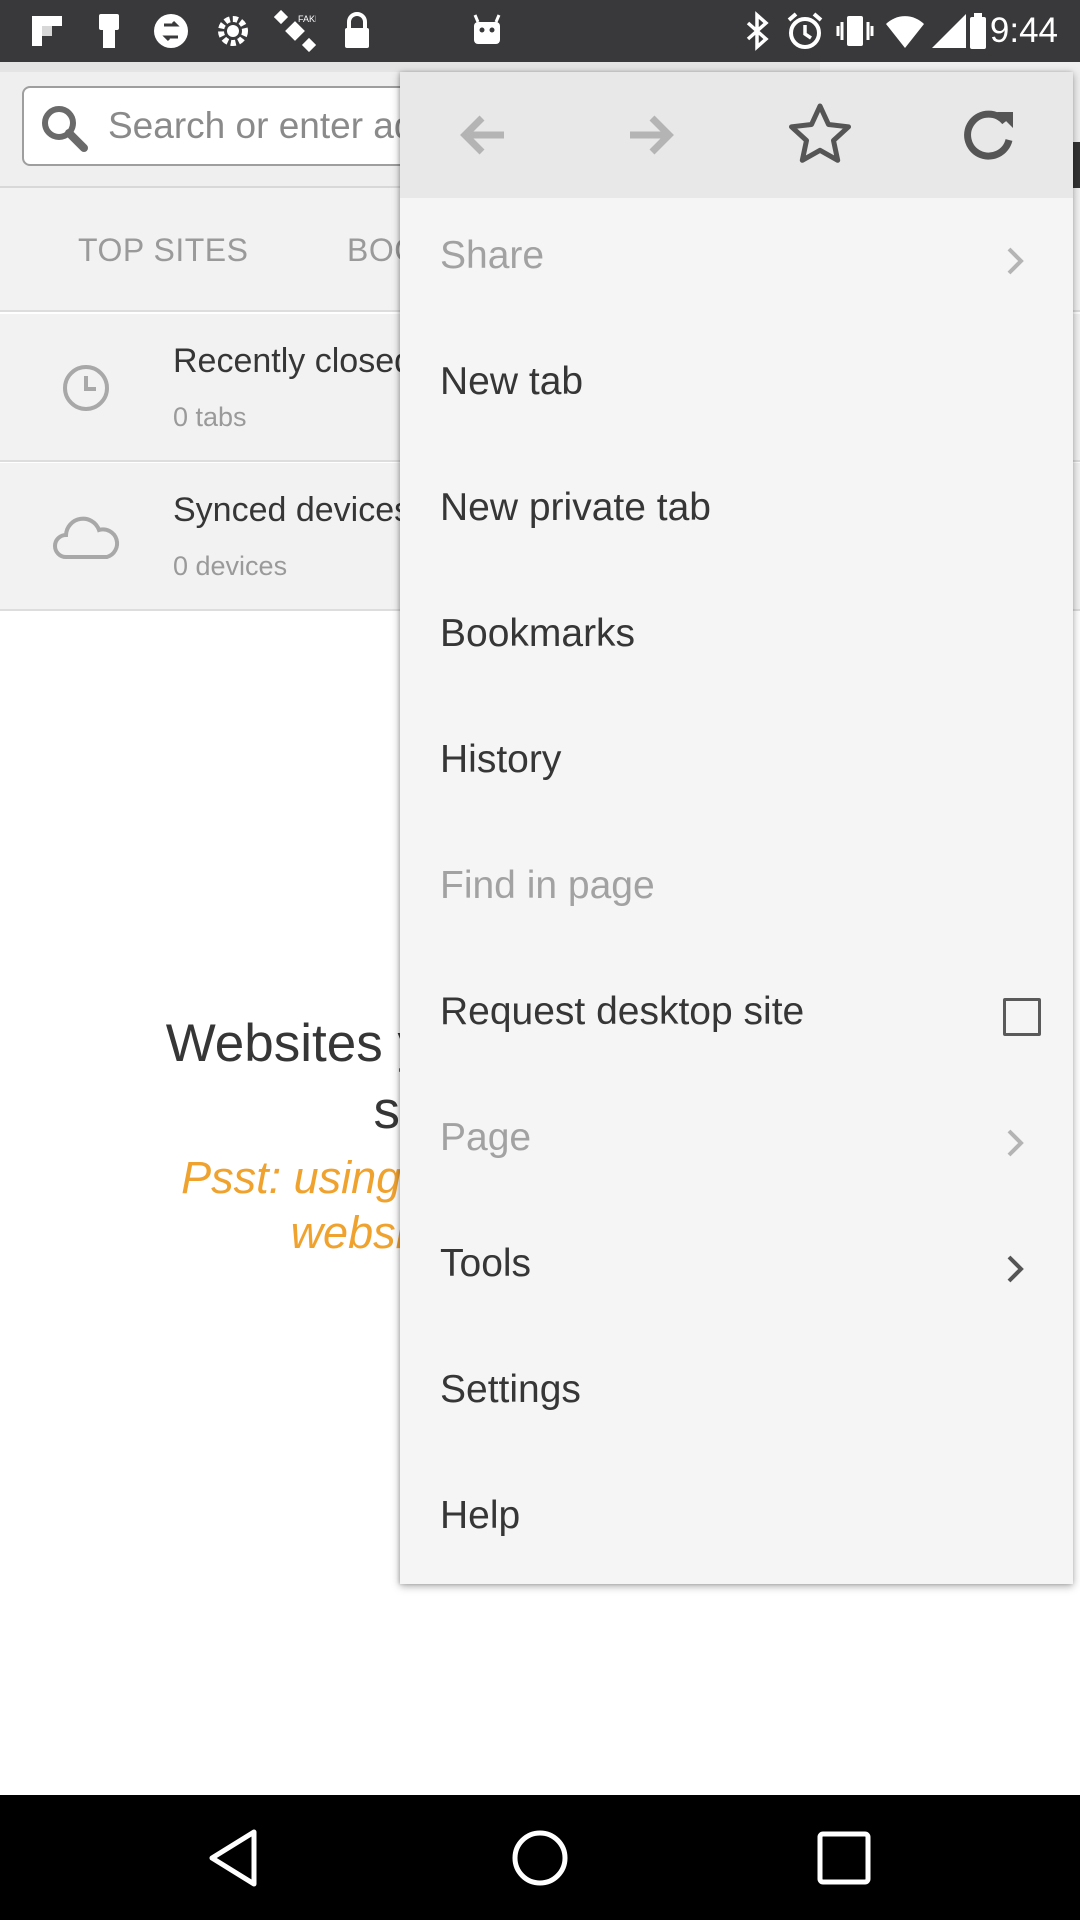 The height and width of the screenshot is (1920, 1080). What do you see at coordinates (486, 1137) in the screenshot?
I see `menu-label: Page` at bounding box center [486, 1137].